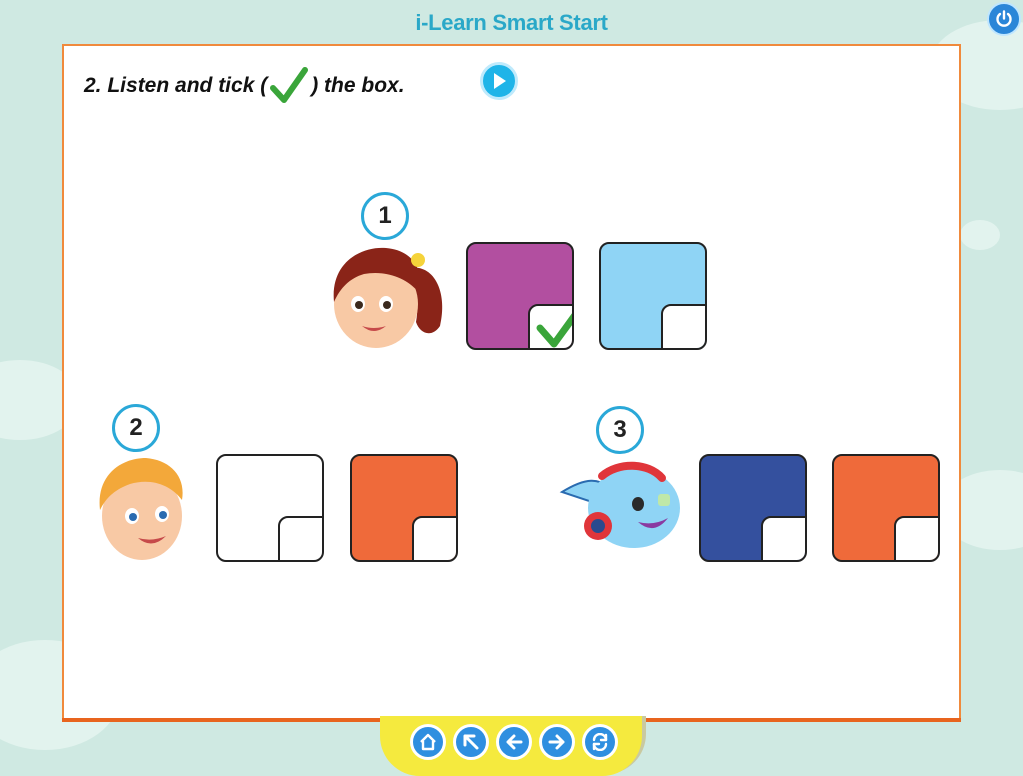 This screenshot has height=776, width=1023. I want to click on home-button, so click(428, 742).